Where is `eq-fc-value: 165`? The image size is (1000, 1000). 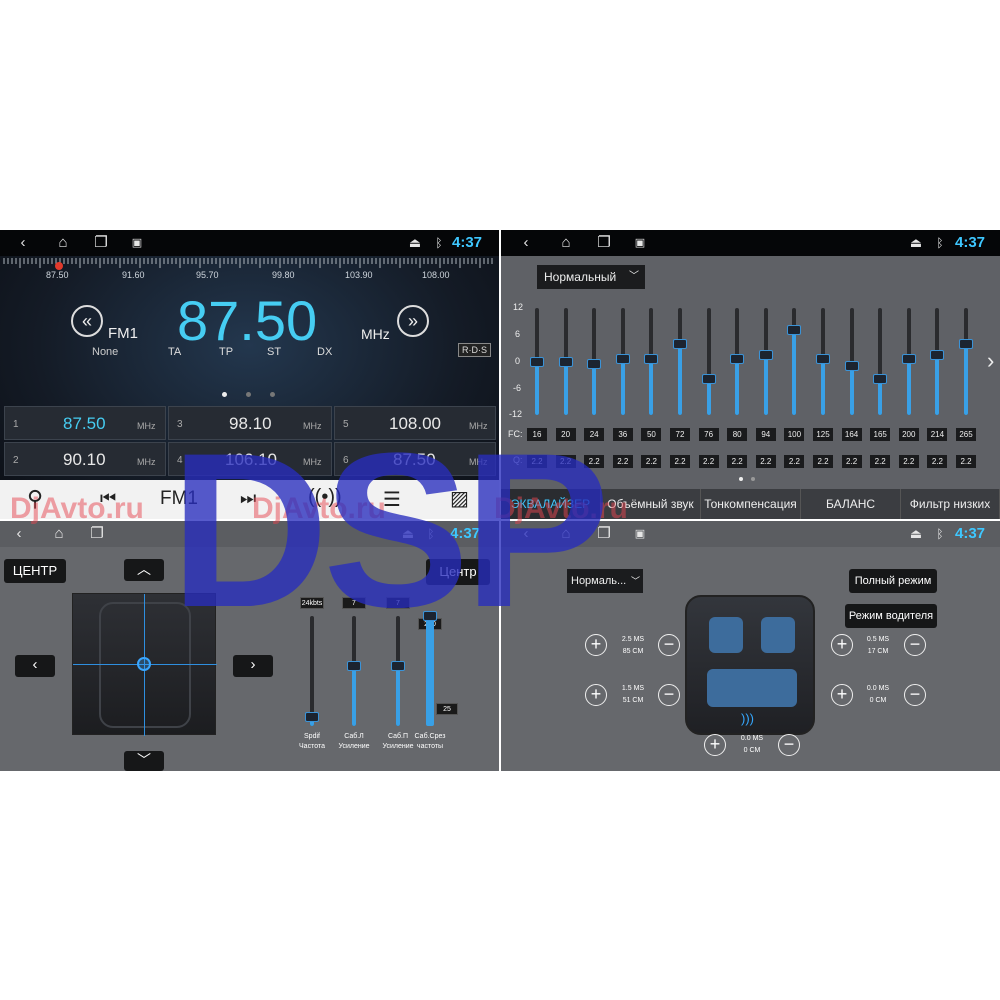 eq-fc-value: 165 is located at coordinates (880, 434).